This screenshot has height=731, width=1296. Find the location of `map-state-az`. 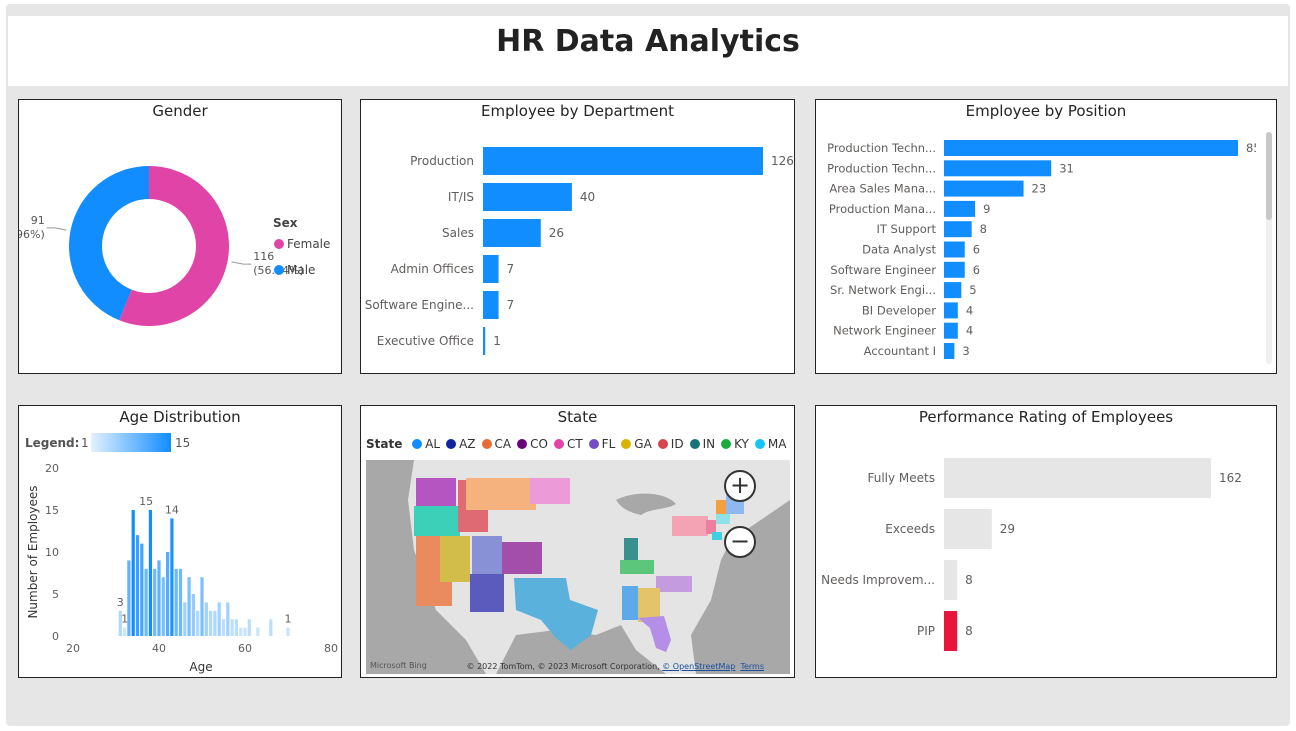

map-state-az is located at coordinates (487, 593).